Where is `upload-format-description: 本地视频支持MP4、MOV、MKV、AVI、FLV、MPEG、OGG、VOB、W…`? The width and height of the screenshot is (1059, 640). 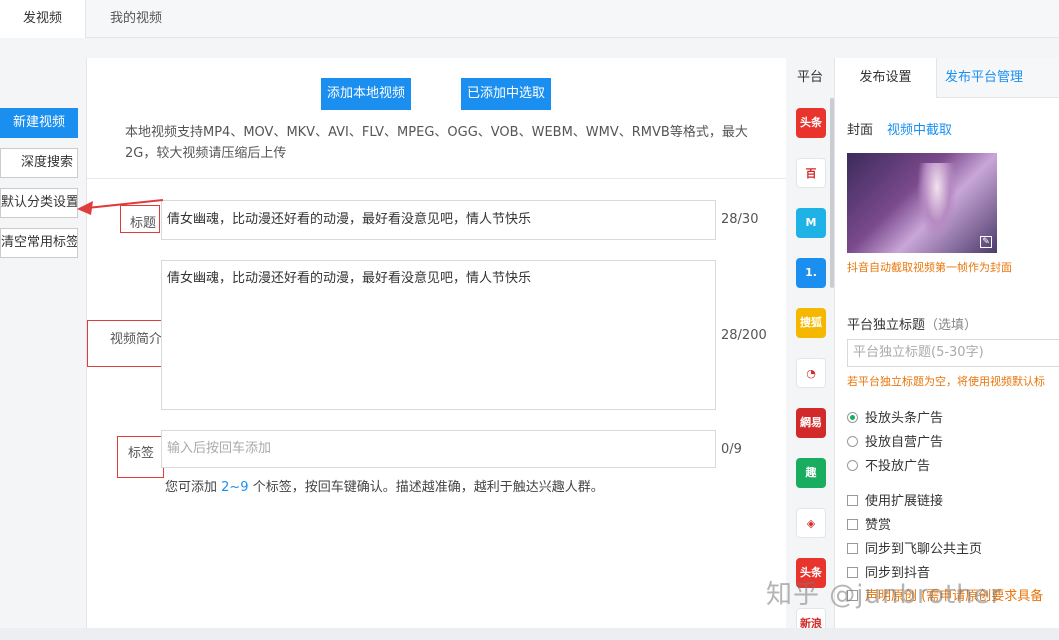
upload-format-description: 本地视频支持MP4、MOV、MKV、AVI、FLV、MPEG、OGG、VOB、W… is located at coordinates (436, 143).